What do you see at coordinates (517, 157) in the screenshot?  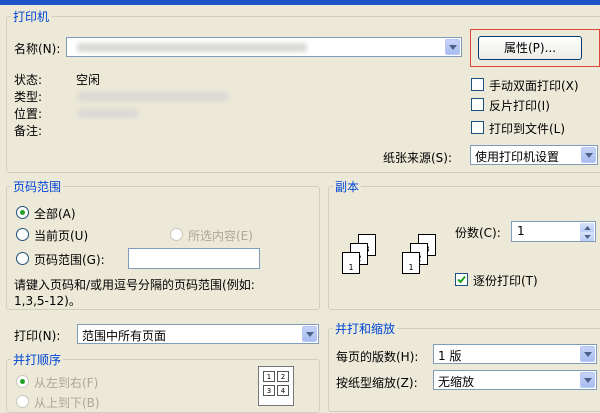 I see `paper-source-value: 使用打印机设置` at bounding box center [517, 157].